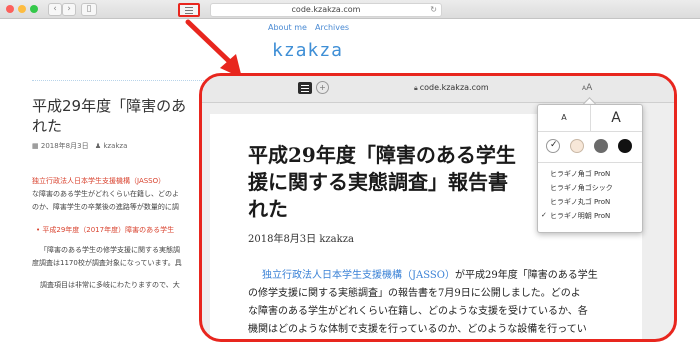  I want to click on background-browser-toolbar: ‹ › ▯ code.kzakza.com ↻, so click(350, 9).